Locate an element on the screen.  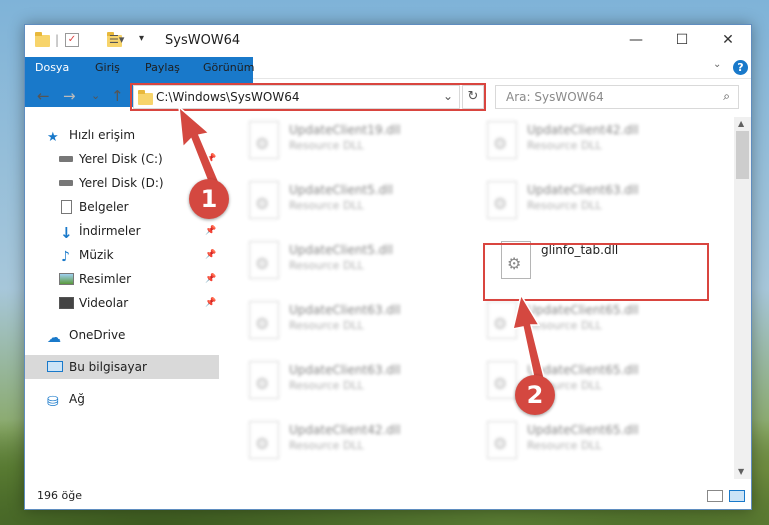
scrollbar-thumb is located at coordinates (742, 155).